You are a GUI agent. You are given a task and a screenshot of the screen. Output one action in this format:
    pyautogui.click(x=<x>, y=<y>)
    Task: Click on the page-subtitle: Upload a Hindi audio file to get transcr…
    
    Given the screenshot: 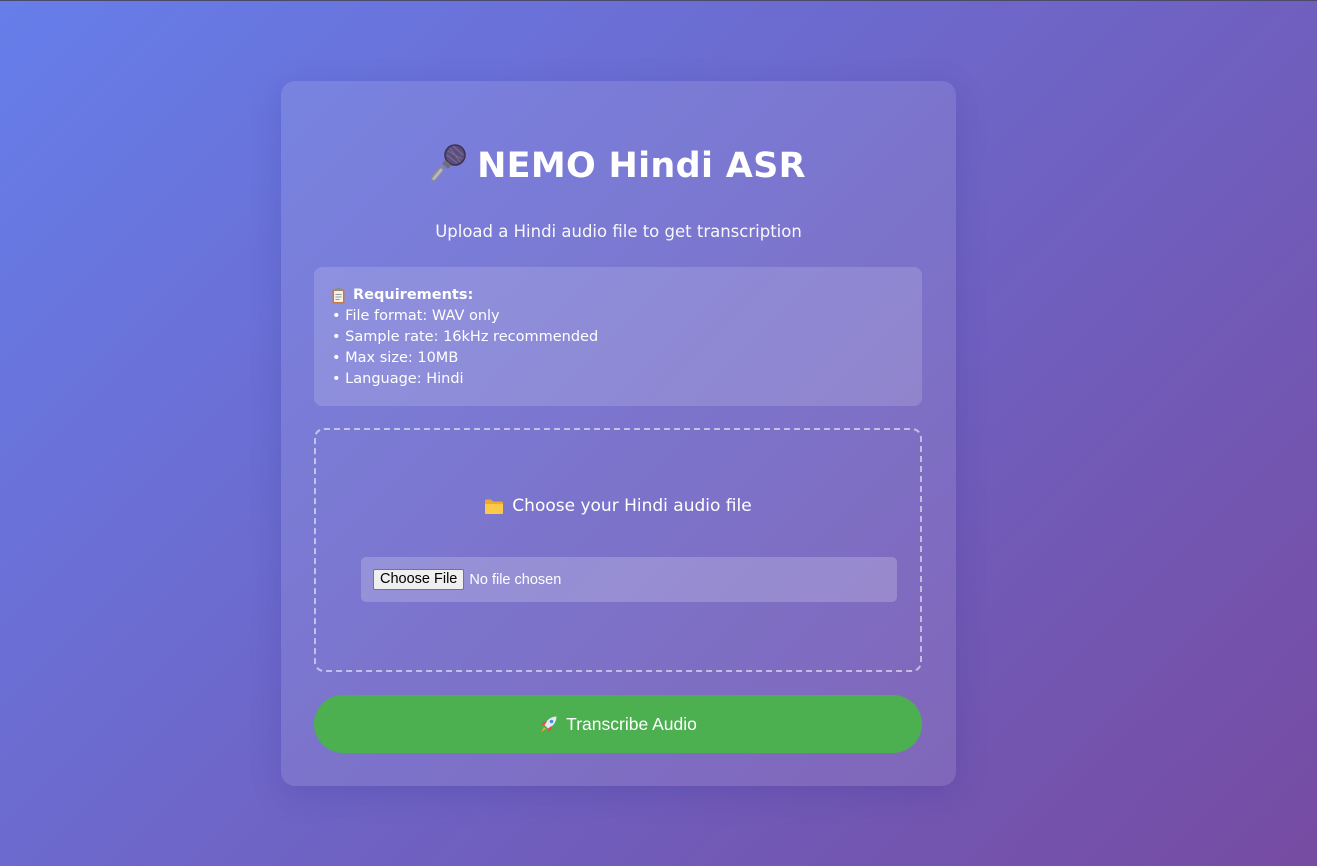 What is the action you would take?
    pyautogui.click(x=618, y=231)
    